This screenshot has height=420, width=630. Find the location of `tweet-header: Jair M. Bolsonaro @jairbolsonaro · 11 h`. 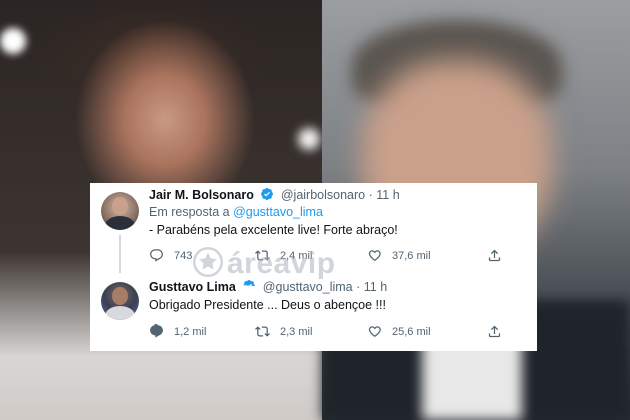

tweet-header: Jair M. Bolsonaro @jairbolsonaro · 11 h is located at coordinates (274, 195).